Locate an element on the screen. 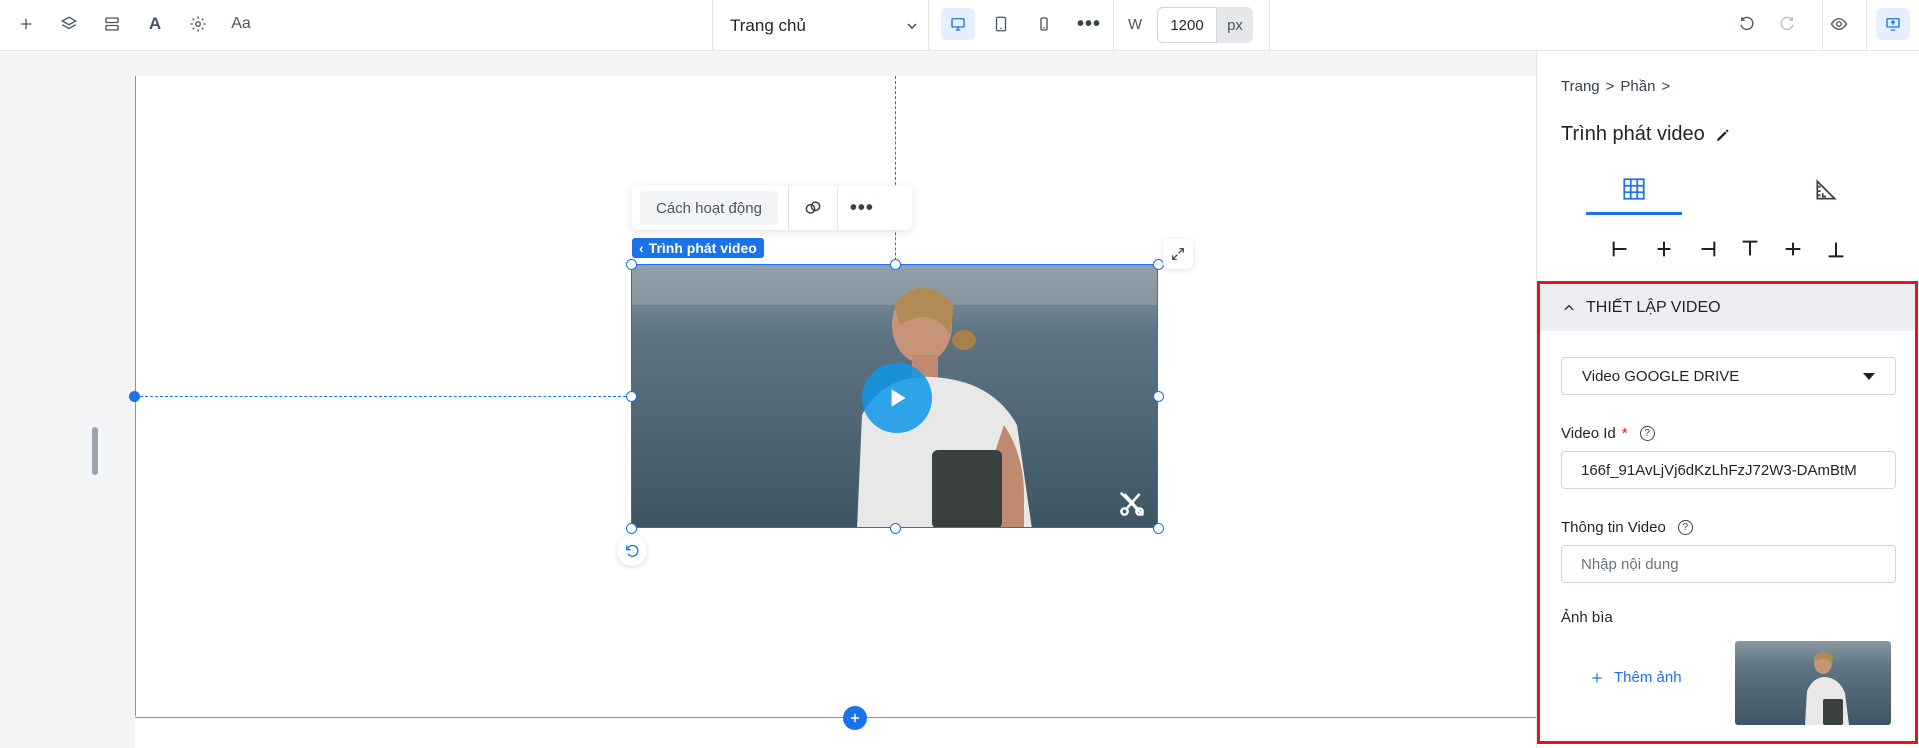 This screenshot has width=1919, height=748. guide-line-horizontal is located at coordinates (383, 396).